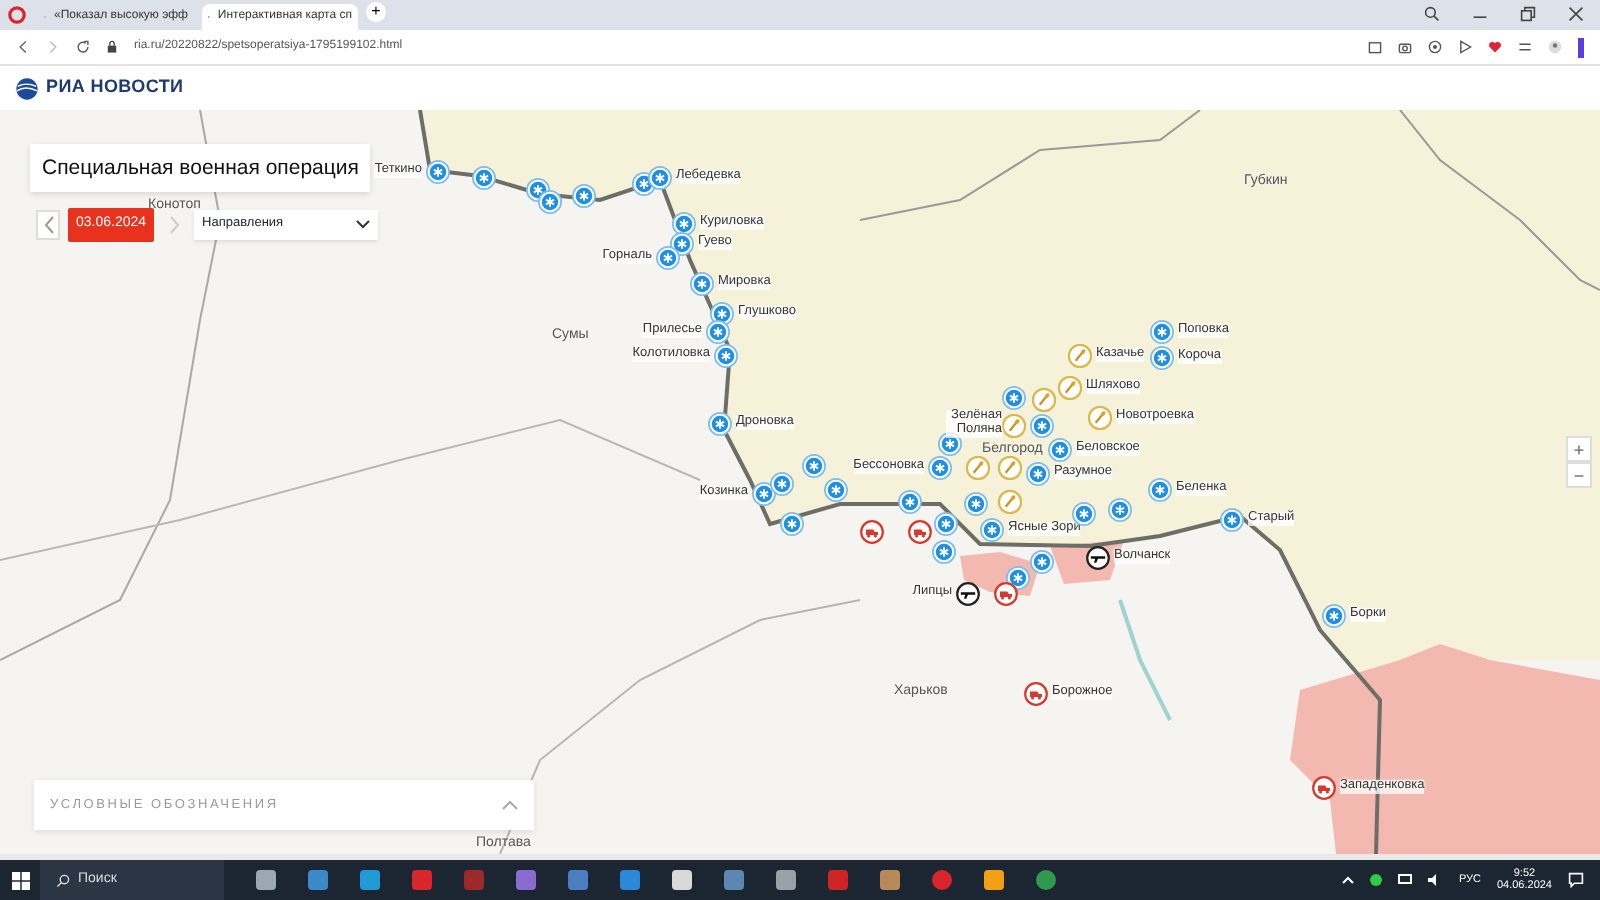  I want to click on map-title: Специальная военная операция, so click(200, 168).